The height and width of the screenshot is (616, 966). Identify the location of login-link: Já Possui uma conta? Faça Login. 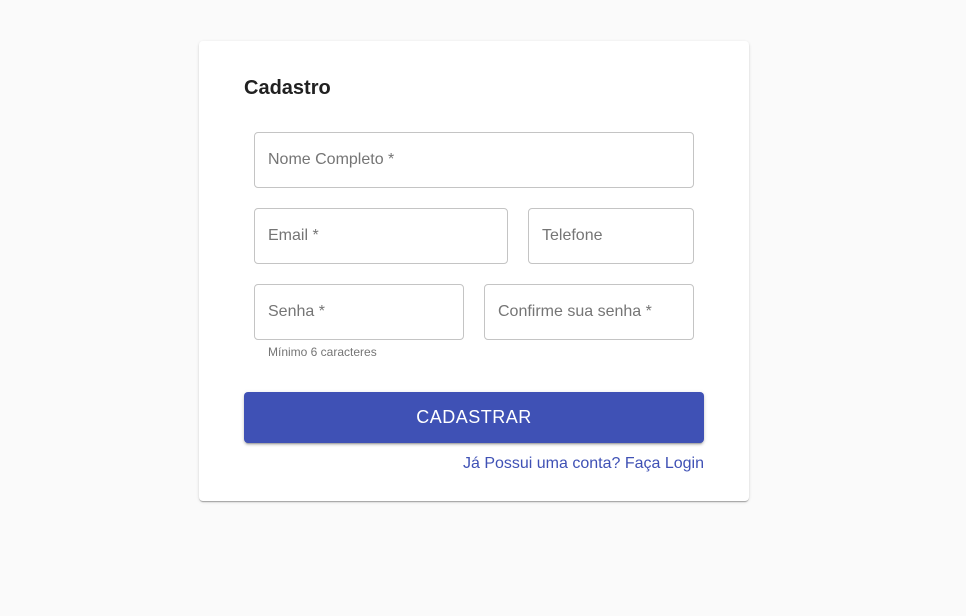
(583, 464).